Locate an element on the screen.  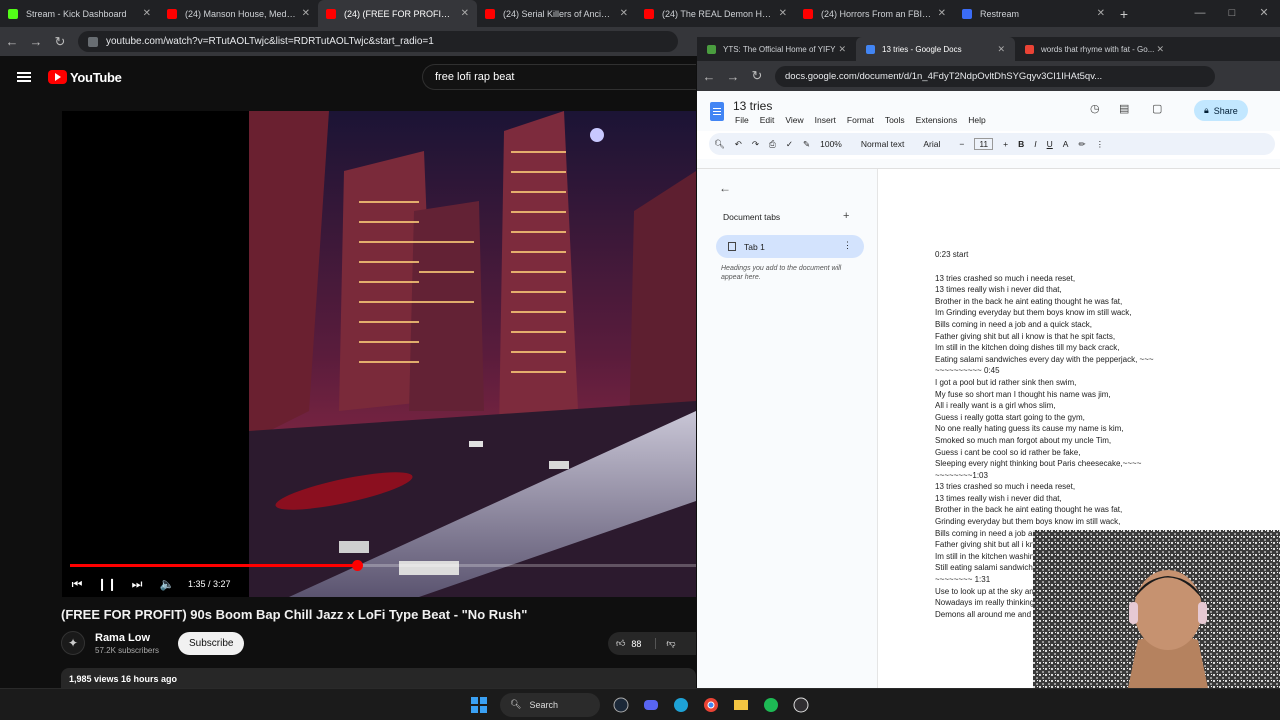
ruler is located at coordinates (988, 164).